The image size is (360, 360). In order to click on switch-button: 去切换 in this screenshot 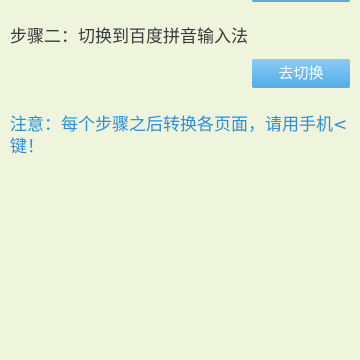, I will do `click(301, 73)`.